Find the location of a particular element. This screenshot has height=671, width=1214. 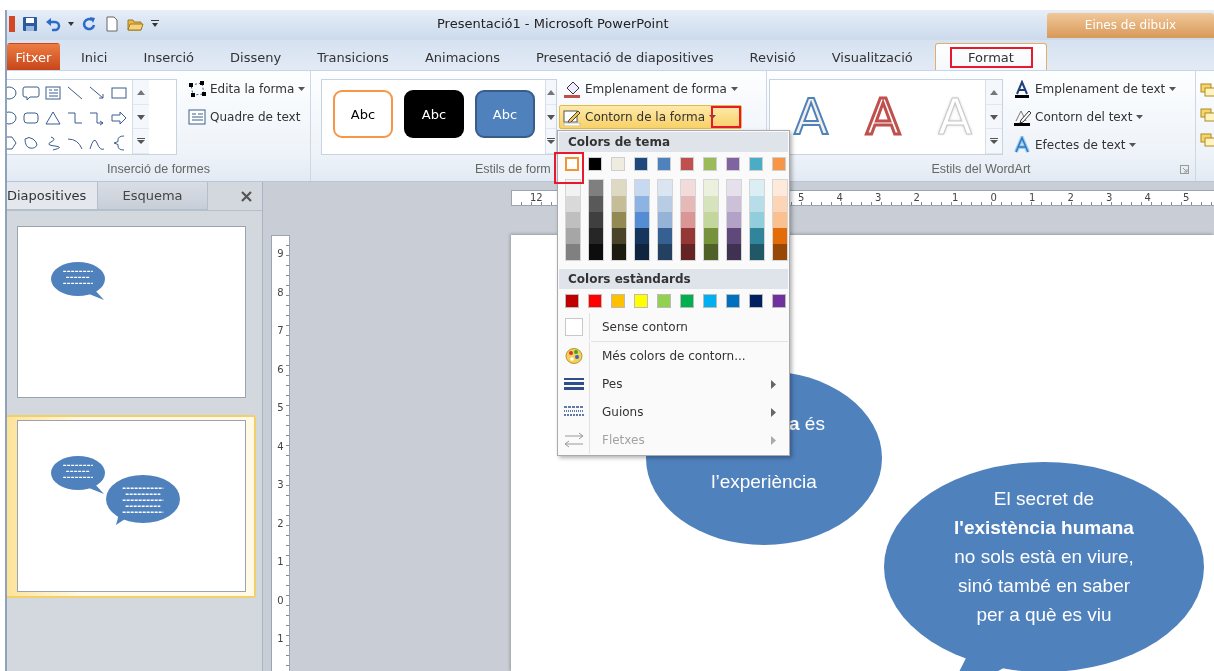

ribbon-tab: Animacions is located at coordinates (462, 56).